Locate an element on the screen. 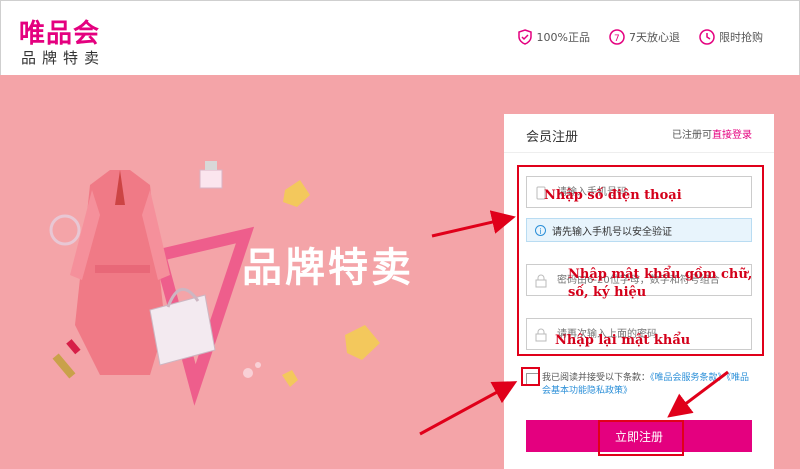 The width and height of the screenshot is (800, 469). shield-check-icon is located at coordinates (524, 37).